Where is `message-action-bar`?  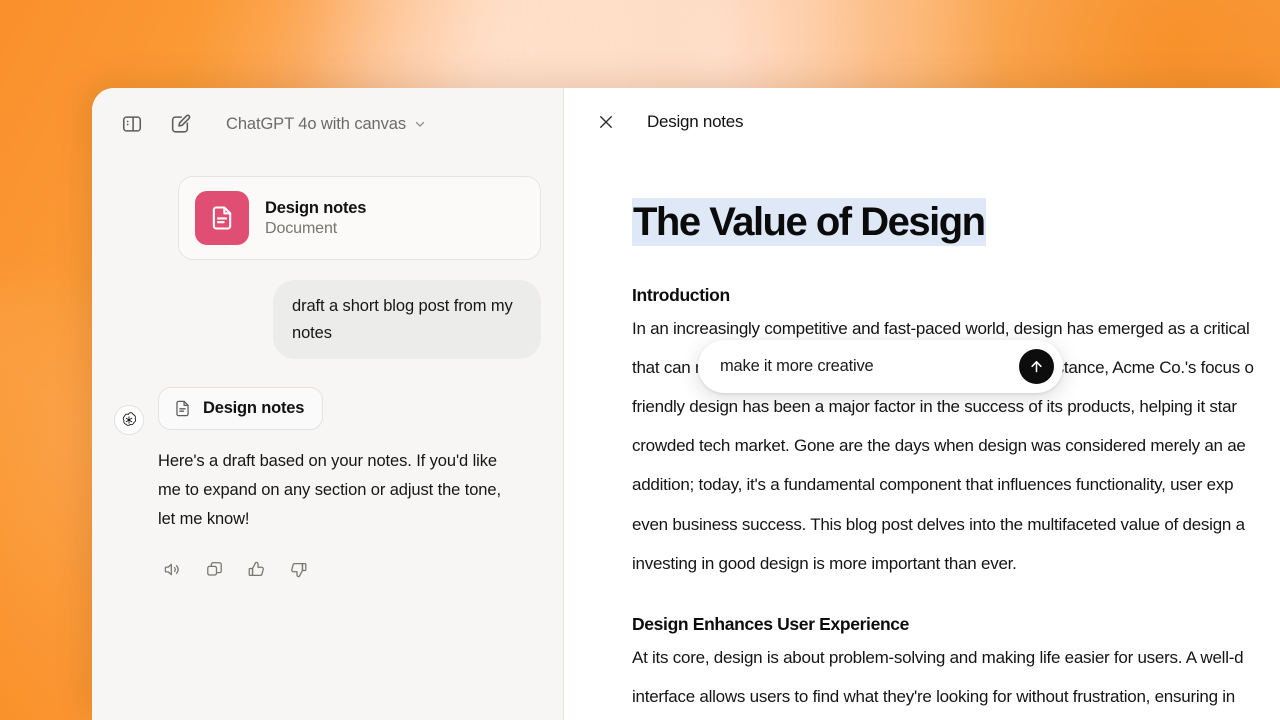
message-action-bar is located at coordinates (349, 569).